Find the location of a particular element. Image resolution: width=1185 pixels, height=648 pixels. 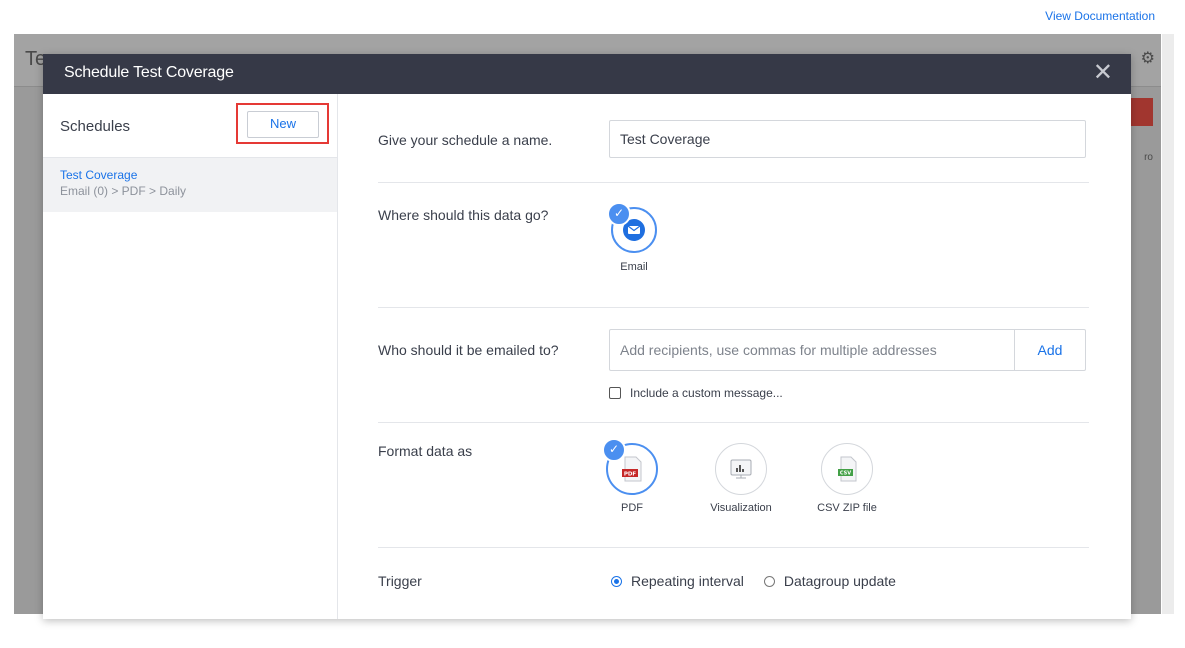

destination-row: Where should this data go? ✓ Email is located at coordinates (733, 245).